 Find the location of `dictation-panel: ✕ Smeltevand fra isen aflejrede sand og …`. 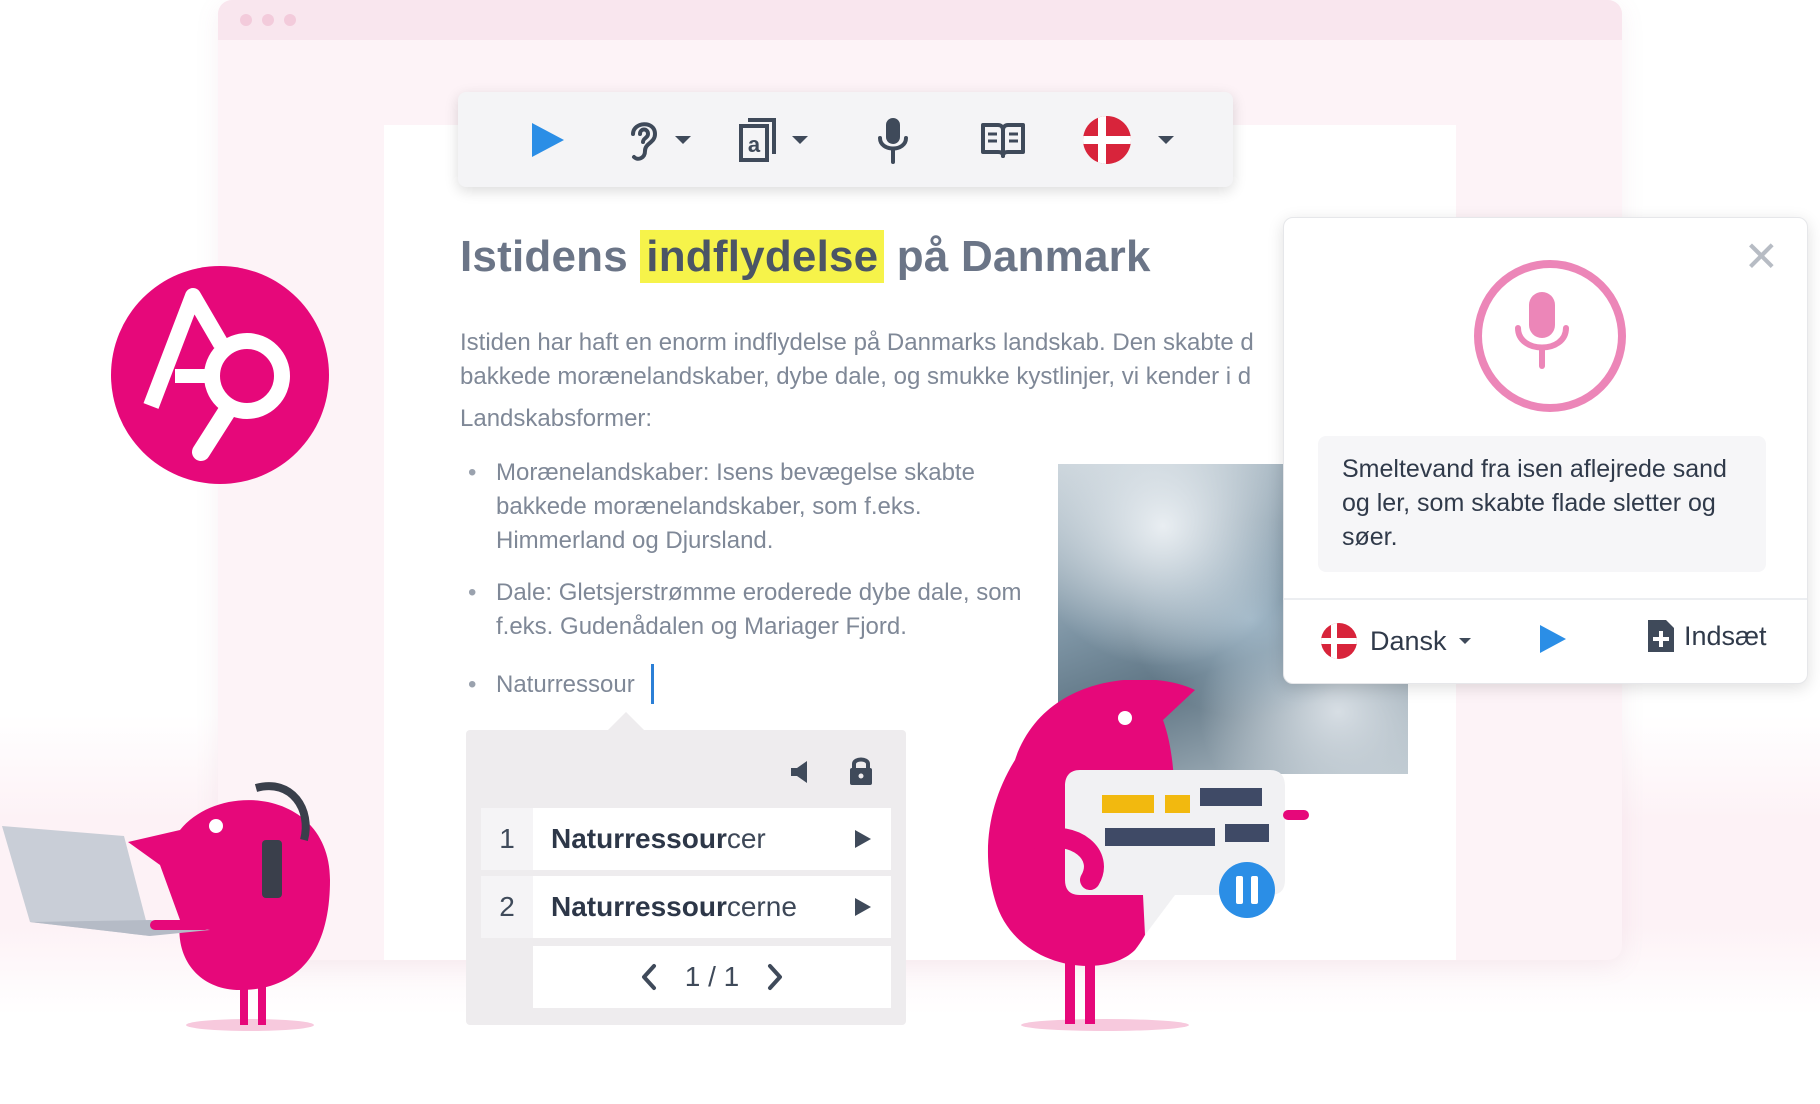

dictation-panel: ✕ Smeltevand fra isen aflejrede sand og … is located at coordinates (1545, 450).